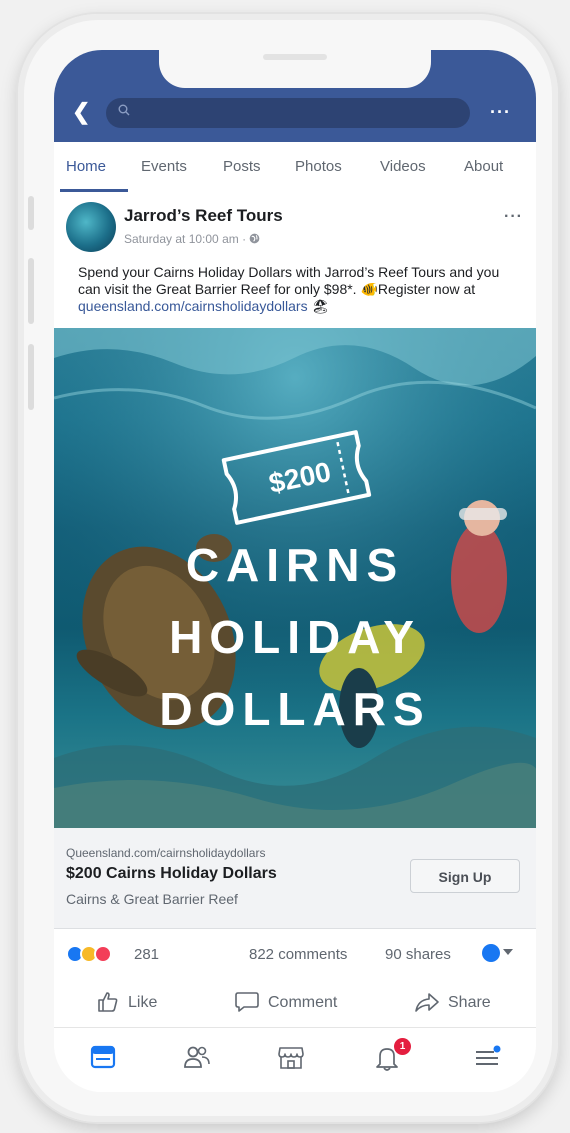 The width and height of the screenshot is (570, 1133). I want to click on tab-photos: Photos, so click(318, 166).